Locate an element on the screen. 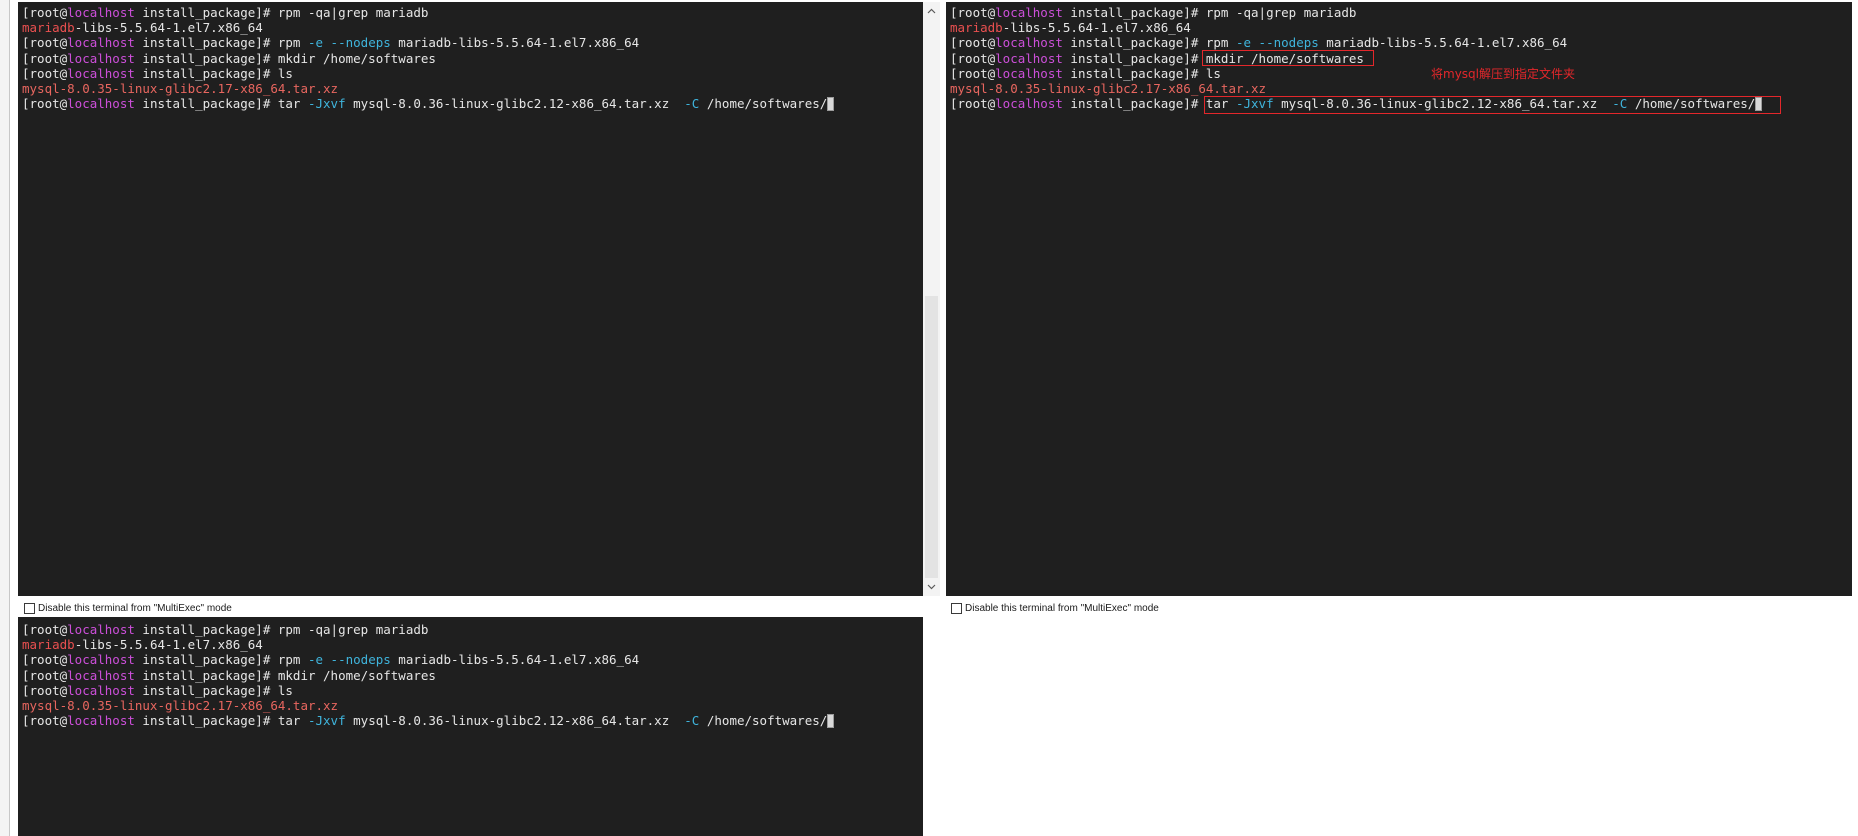 This screenshot has width=1858, height=836. scrollbar-thumb is located at coordinates (931, 437).